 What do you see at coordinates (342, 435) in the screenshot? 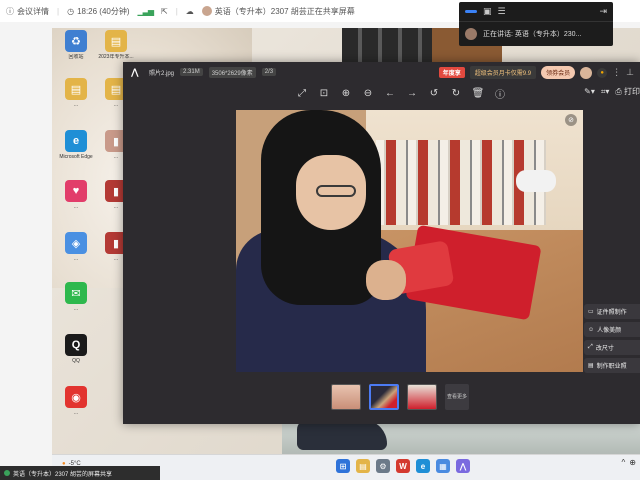
I see `wallpaper-shoe` at bounding box center [342, 435].